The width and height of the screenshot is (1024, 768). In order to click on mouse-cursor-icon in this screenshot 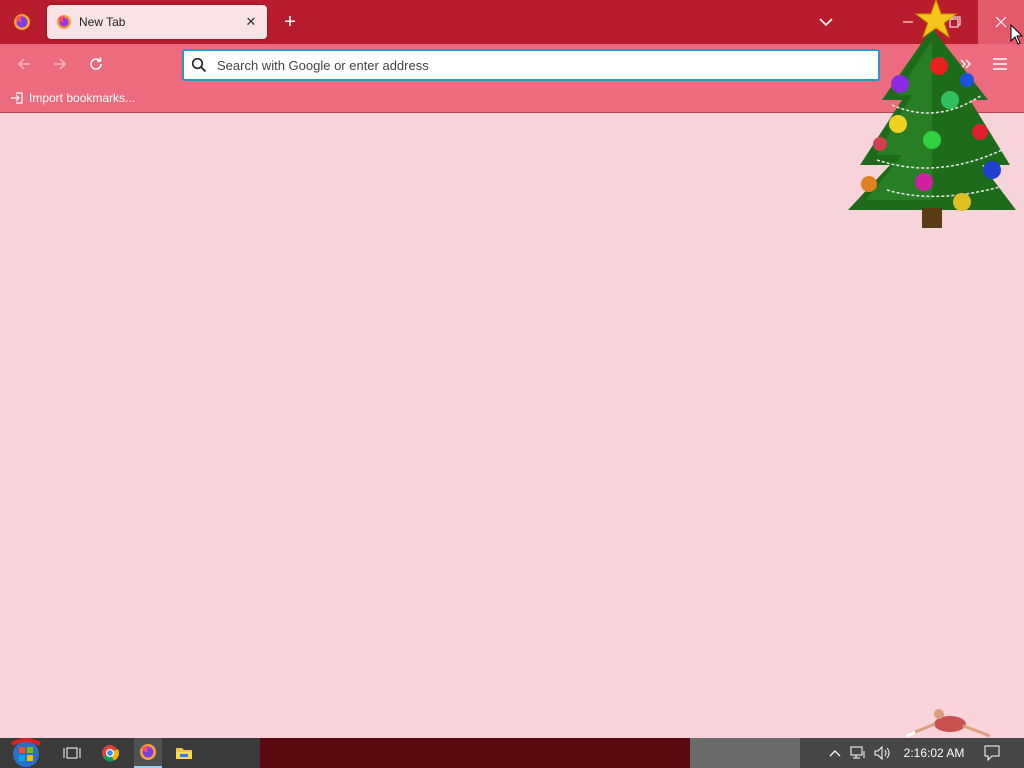, I will do `click(1017, 34)`.